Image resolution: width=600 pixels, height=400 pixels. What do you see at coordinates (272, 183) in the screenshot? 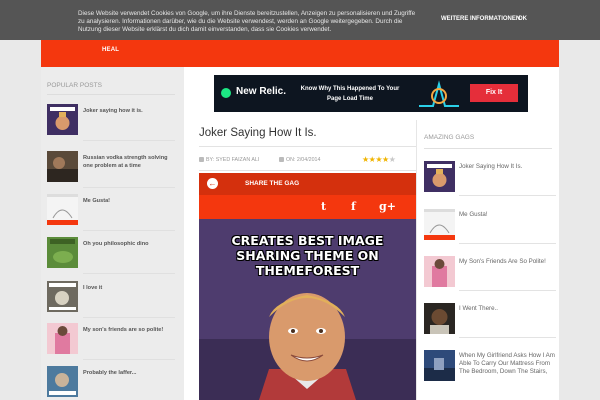
I see `share-label: SHARE THE GAG` at bounding box center [272, 183].